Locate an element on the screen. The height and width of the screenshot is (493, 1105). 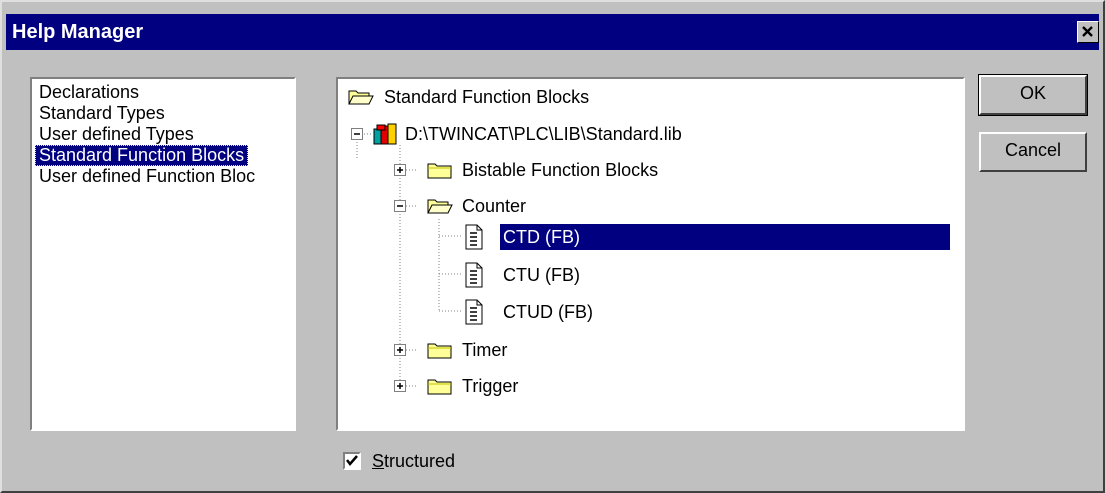
list-item-standard-types: Standard Types is located at coordinates (102, 113).